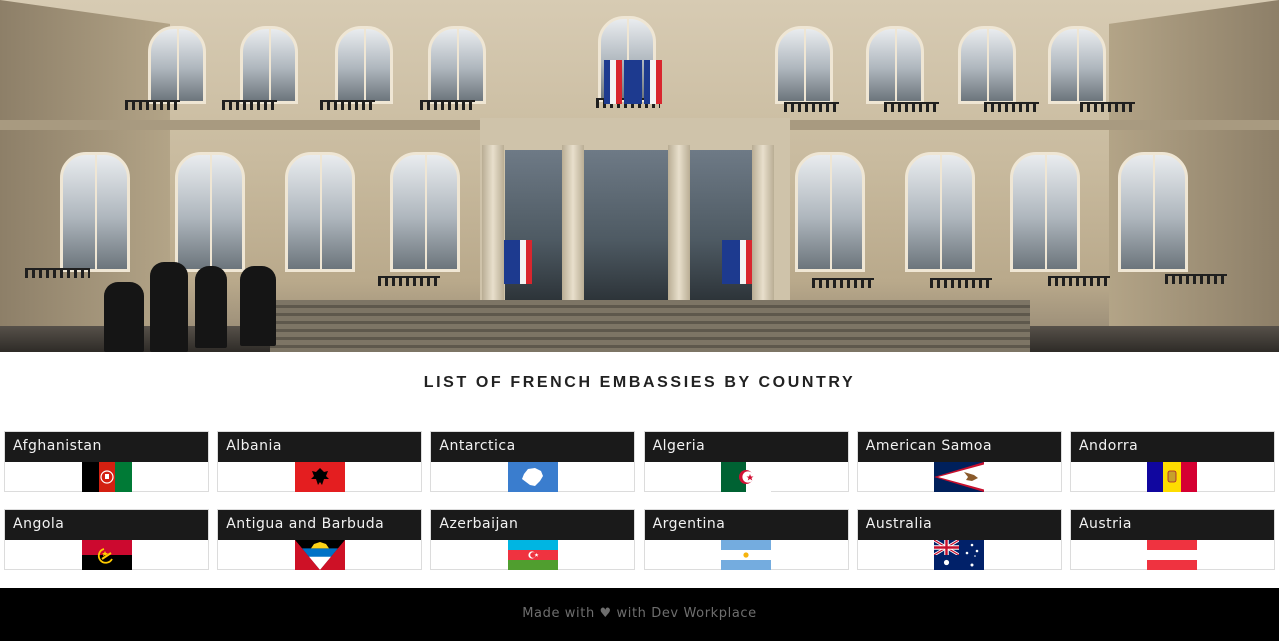  Describe the element at coordinates (319, 477) in the screenshot. I see `albania-flag-icon` at that location.